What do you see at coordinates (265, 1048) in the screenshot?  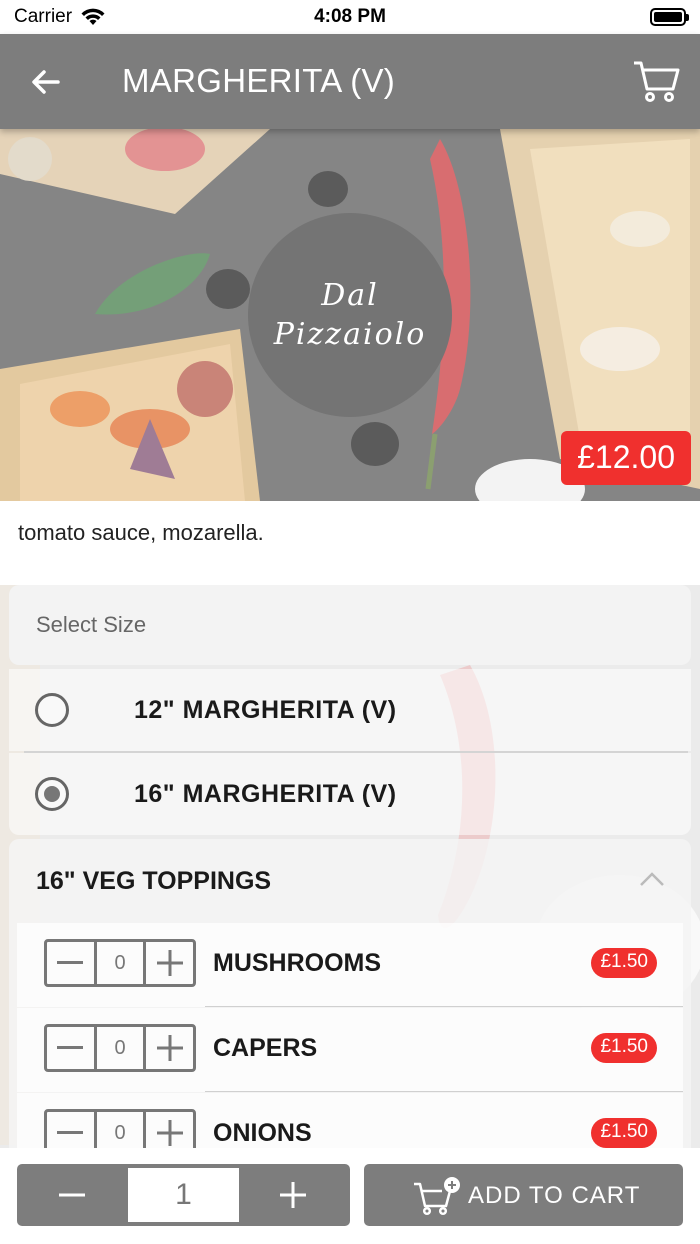 I see `topping-name: CAPERS` at bounding box center [265, 1048].